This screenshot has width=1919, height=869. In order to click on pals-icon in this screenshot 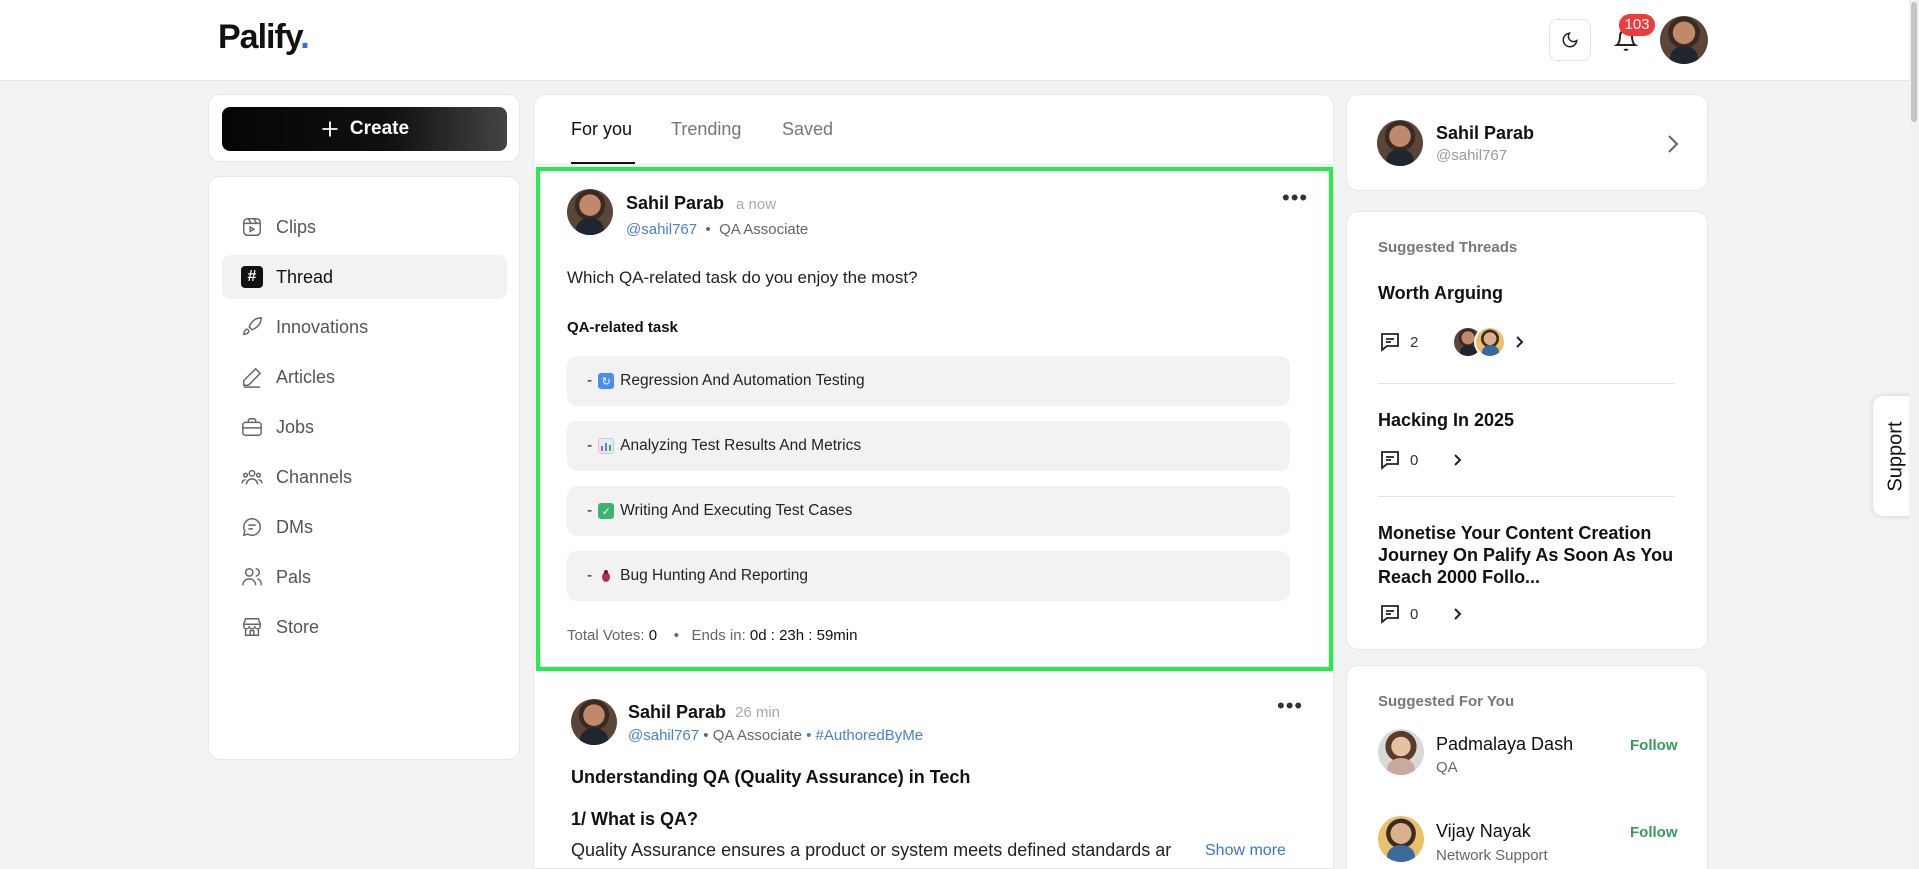, I will do `click(252, 577)`.